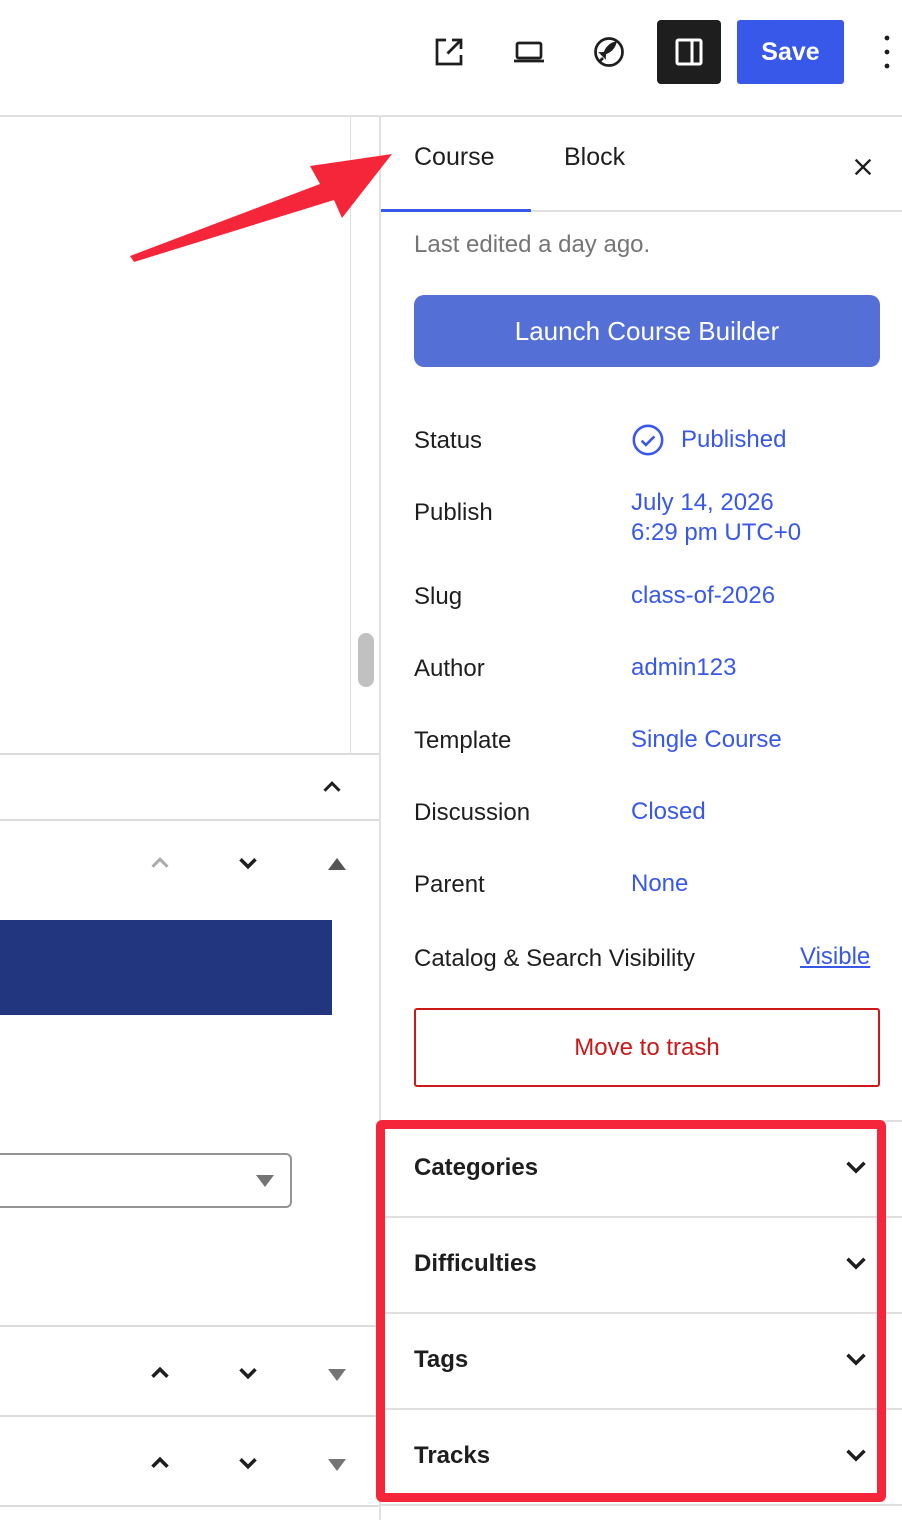  Describe the element at coordinates (702, 502) in the screenshot. I see `publish-date: July 14, 2026` at that location.